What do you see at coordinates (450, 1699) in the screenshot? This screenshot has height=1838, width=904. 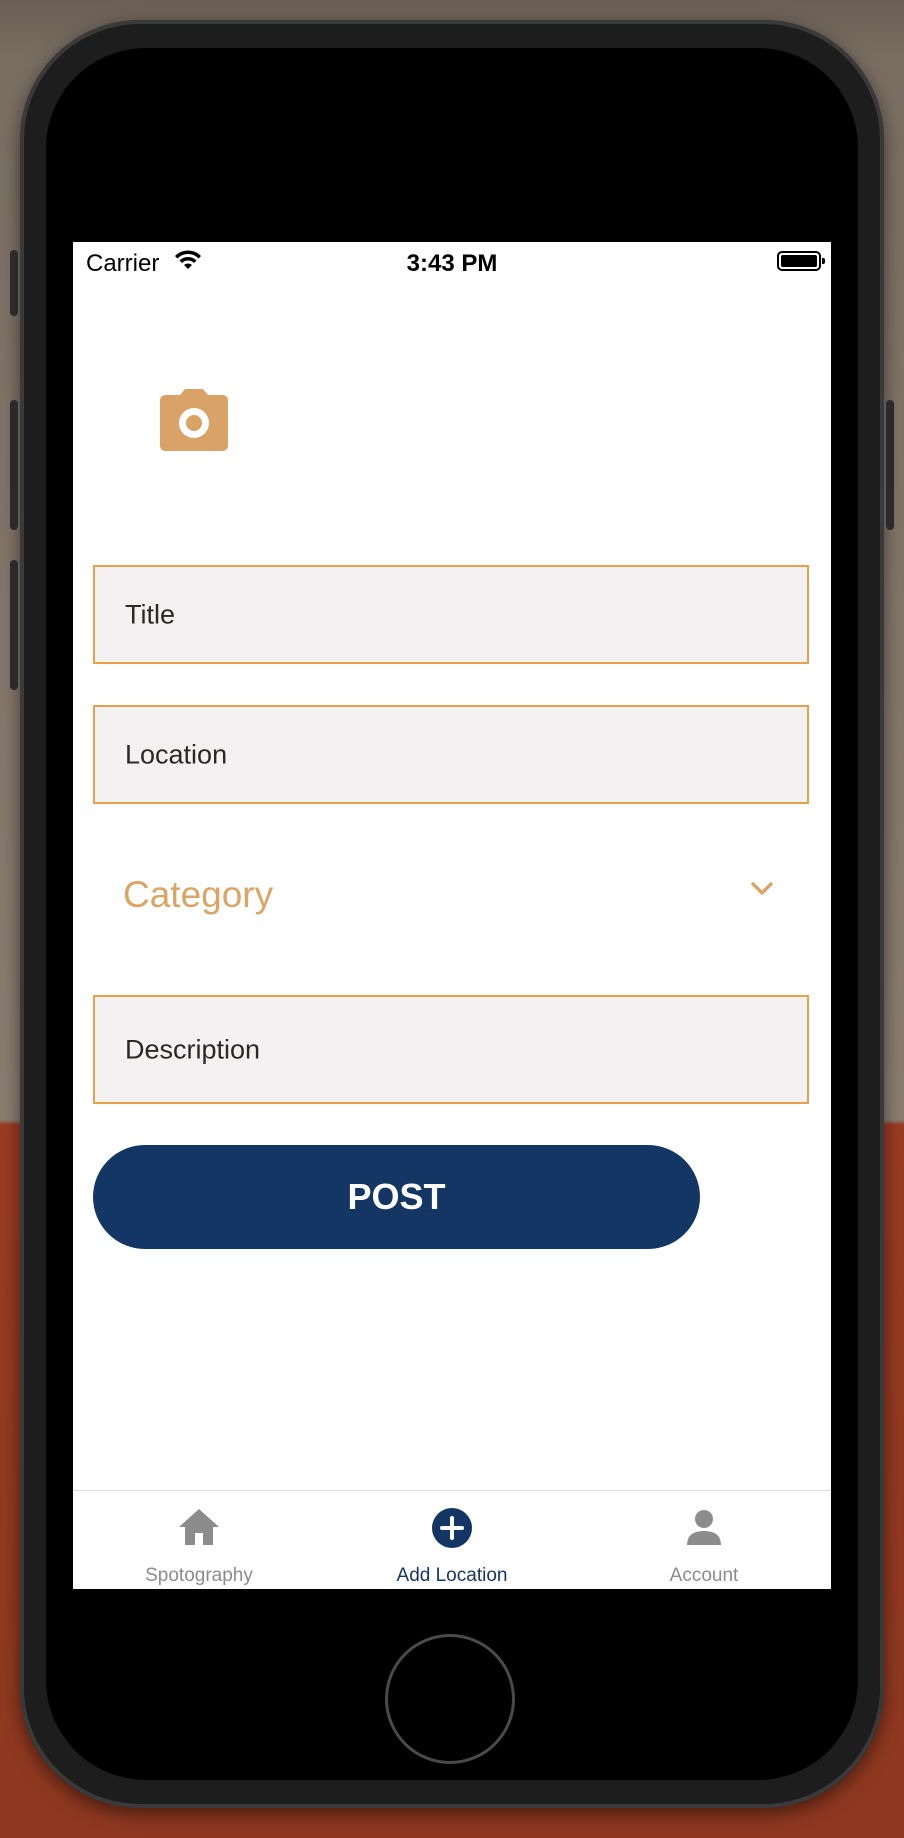 I see `home-button` at bounding box center [450, 1699].